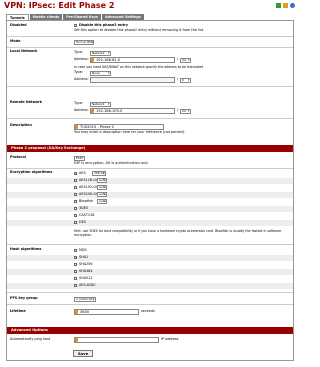  What do you see at coordinates (75, 215) in the screenshot?
I see `encryption-cast128-checkbox` at bounding box center [75, 215].